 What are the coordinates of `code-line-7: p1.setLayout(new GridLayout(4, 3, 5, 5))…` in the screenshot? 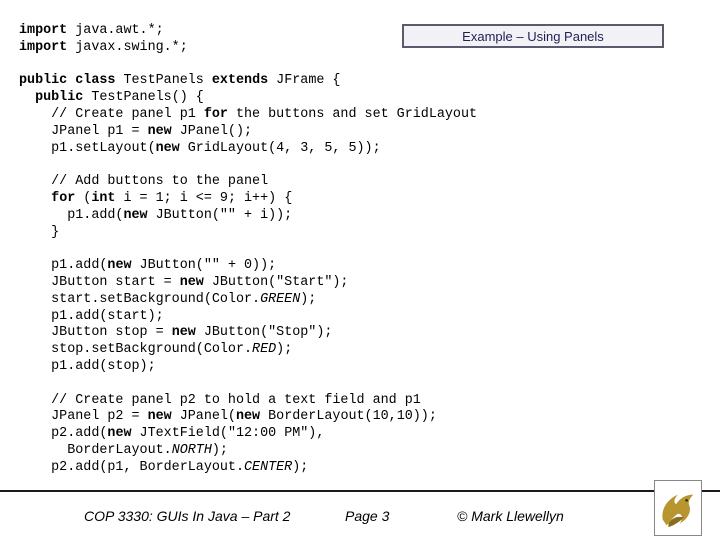 It's located at (200, 148).